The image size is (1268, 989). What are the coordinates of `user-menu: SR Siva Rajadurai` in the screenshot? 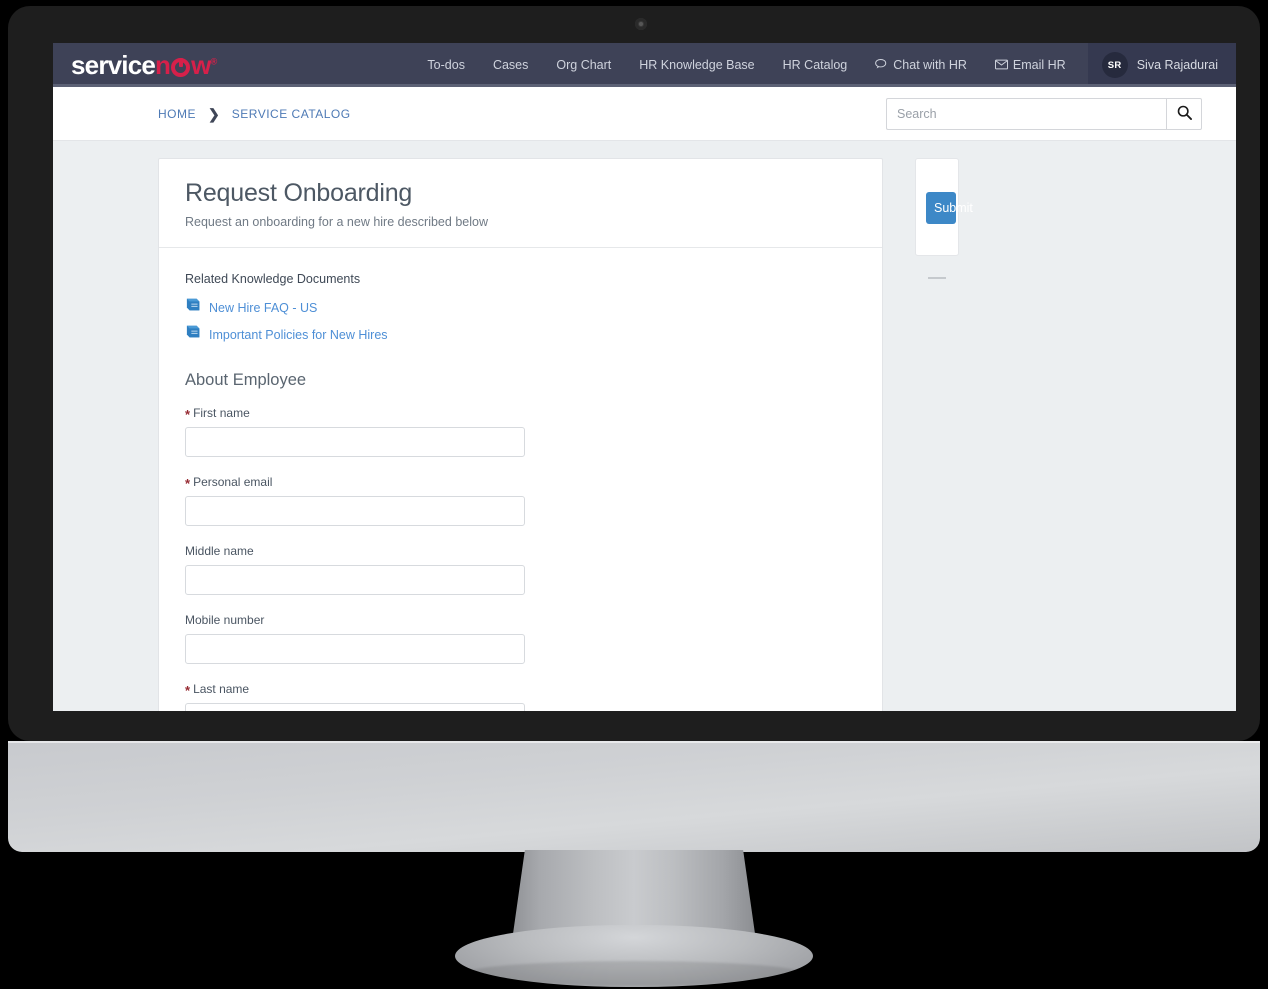 It's located at (1161, 65).